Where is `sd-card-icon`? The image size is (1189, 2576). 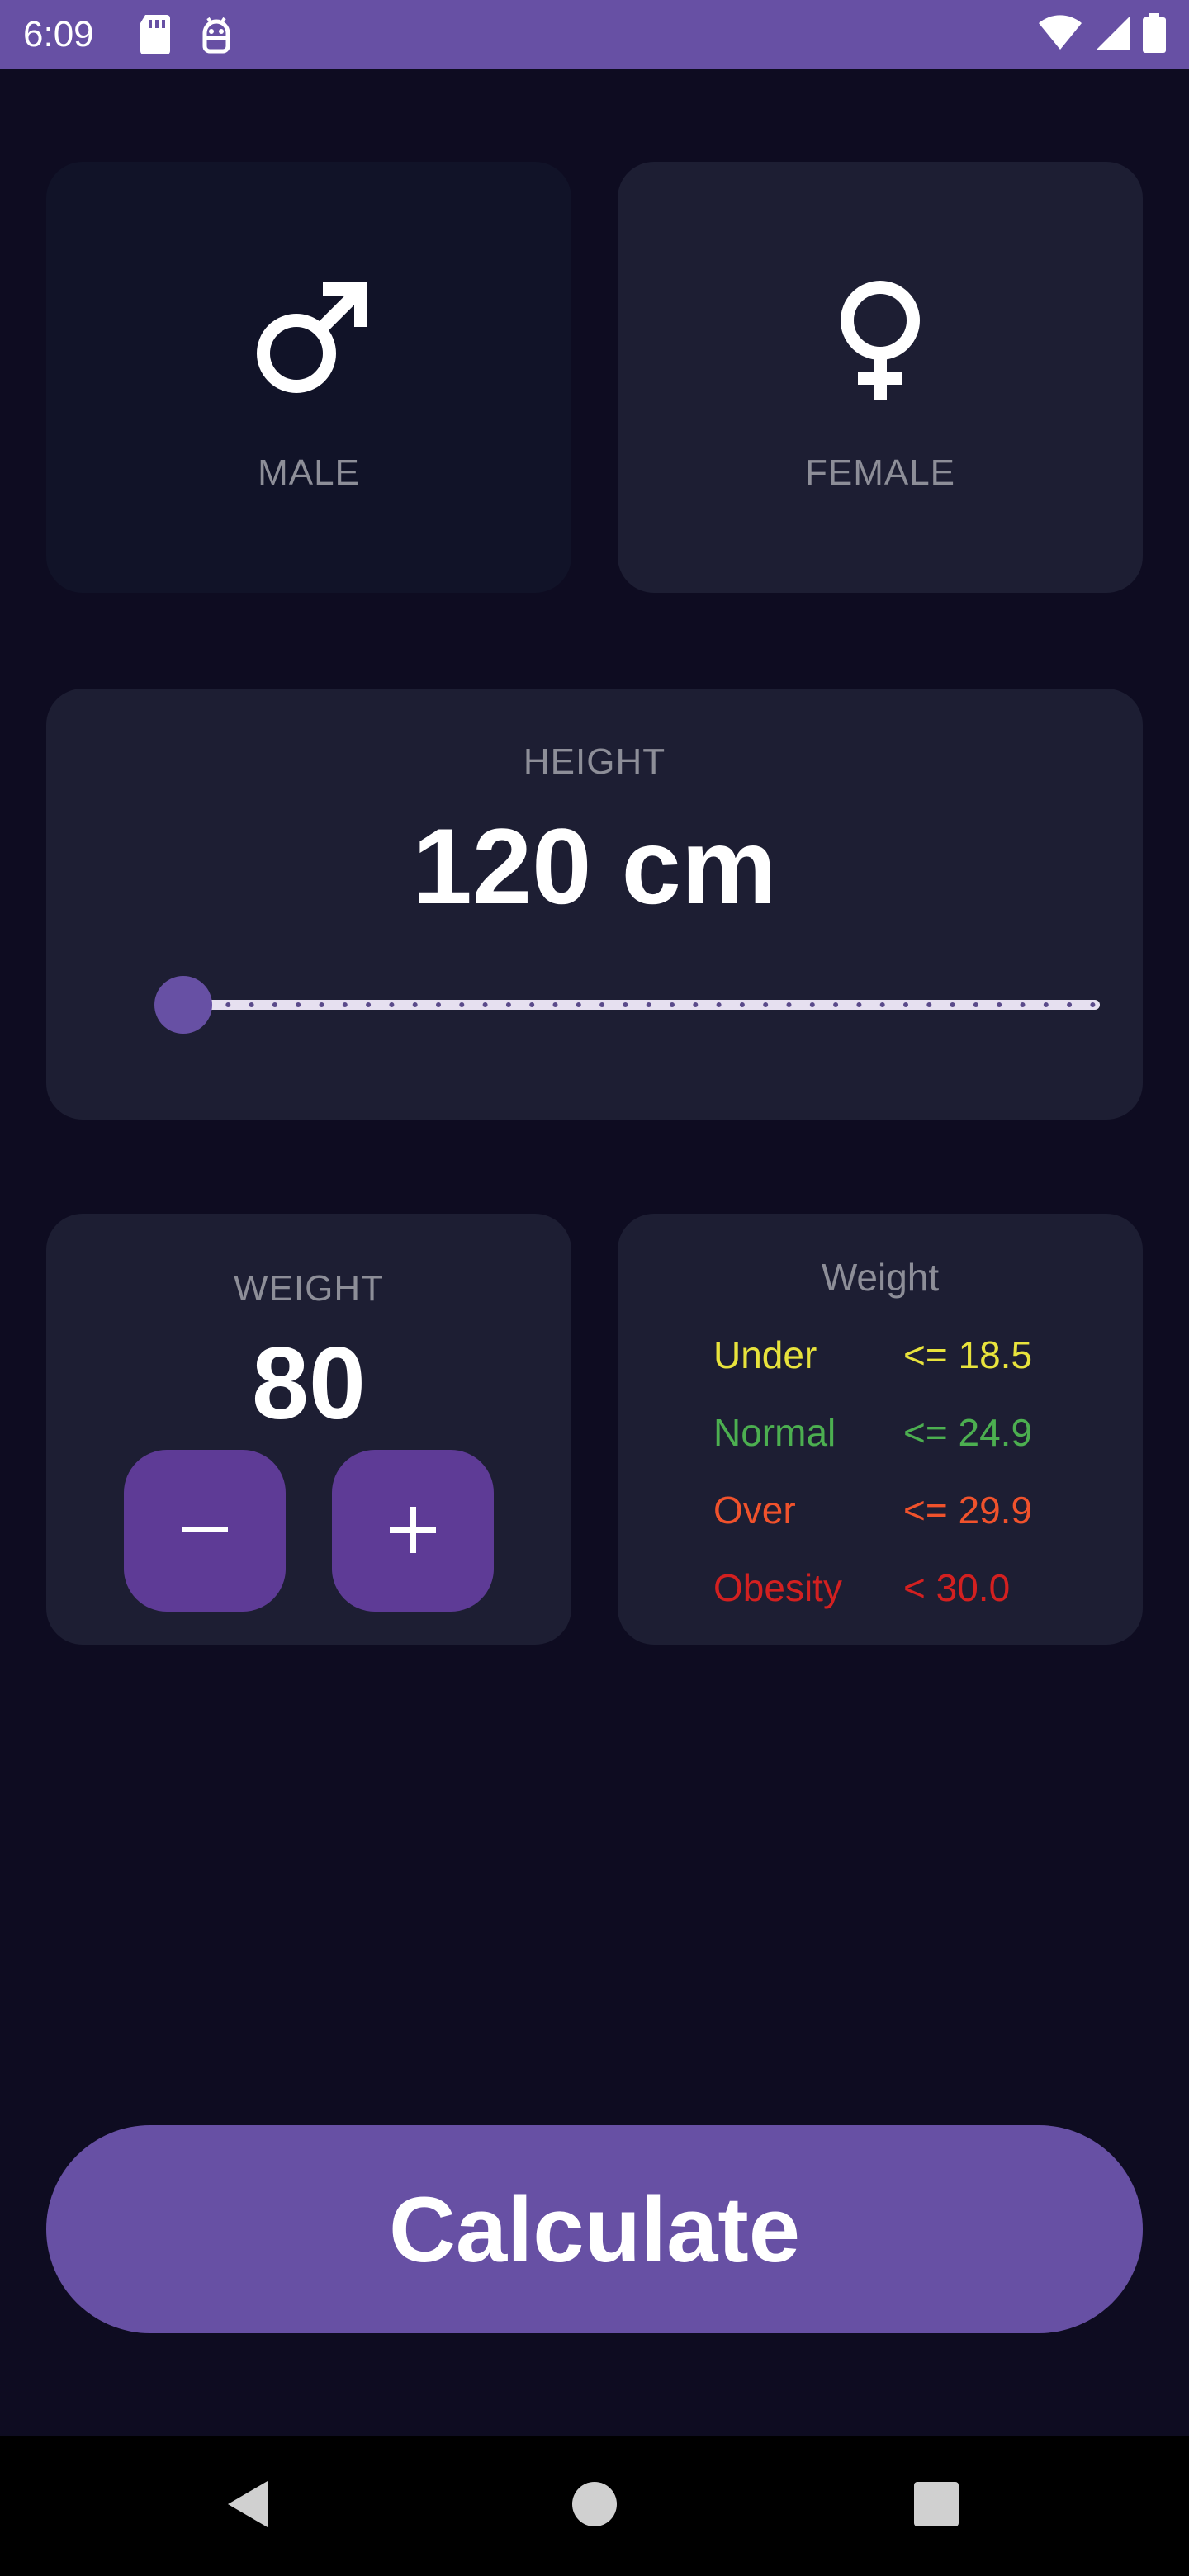 sd-card-icon is located at coordinates (158, 34).